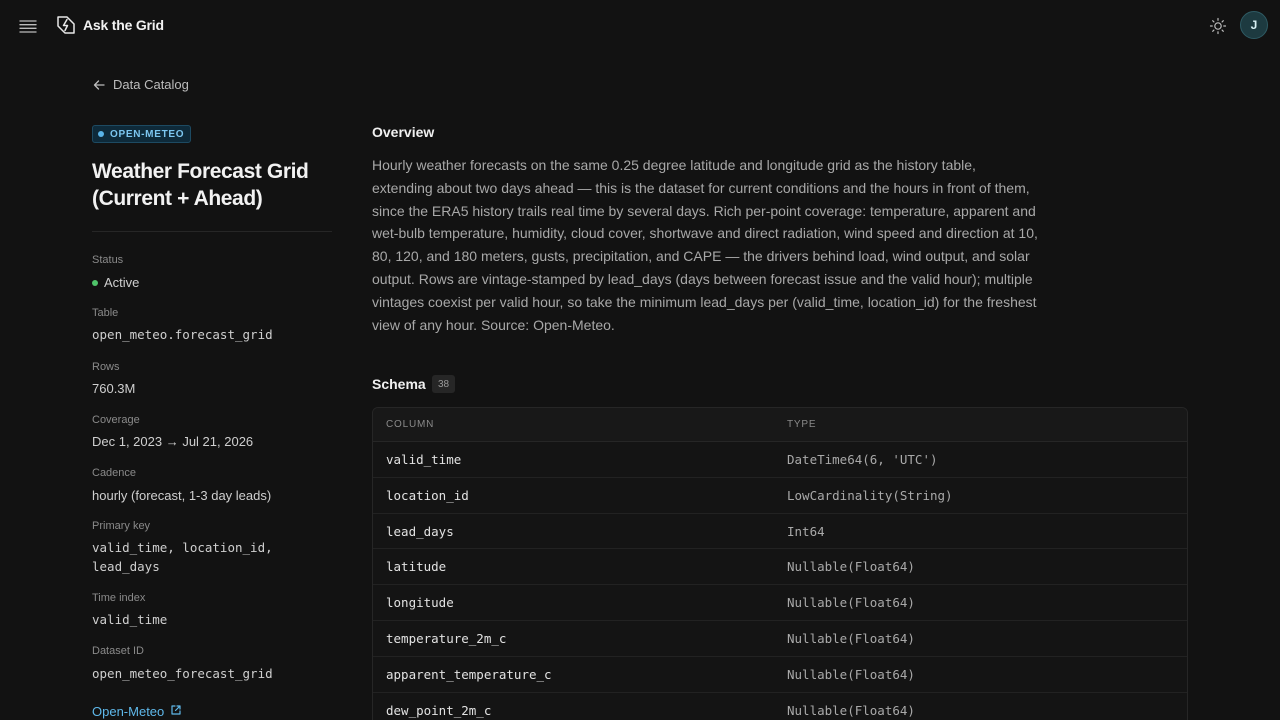 The image size is (1280, 720). Describe the element at coordinates (1218, 26) in the screenshot. I see `sun-icon` at that location.